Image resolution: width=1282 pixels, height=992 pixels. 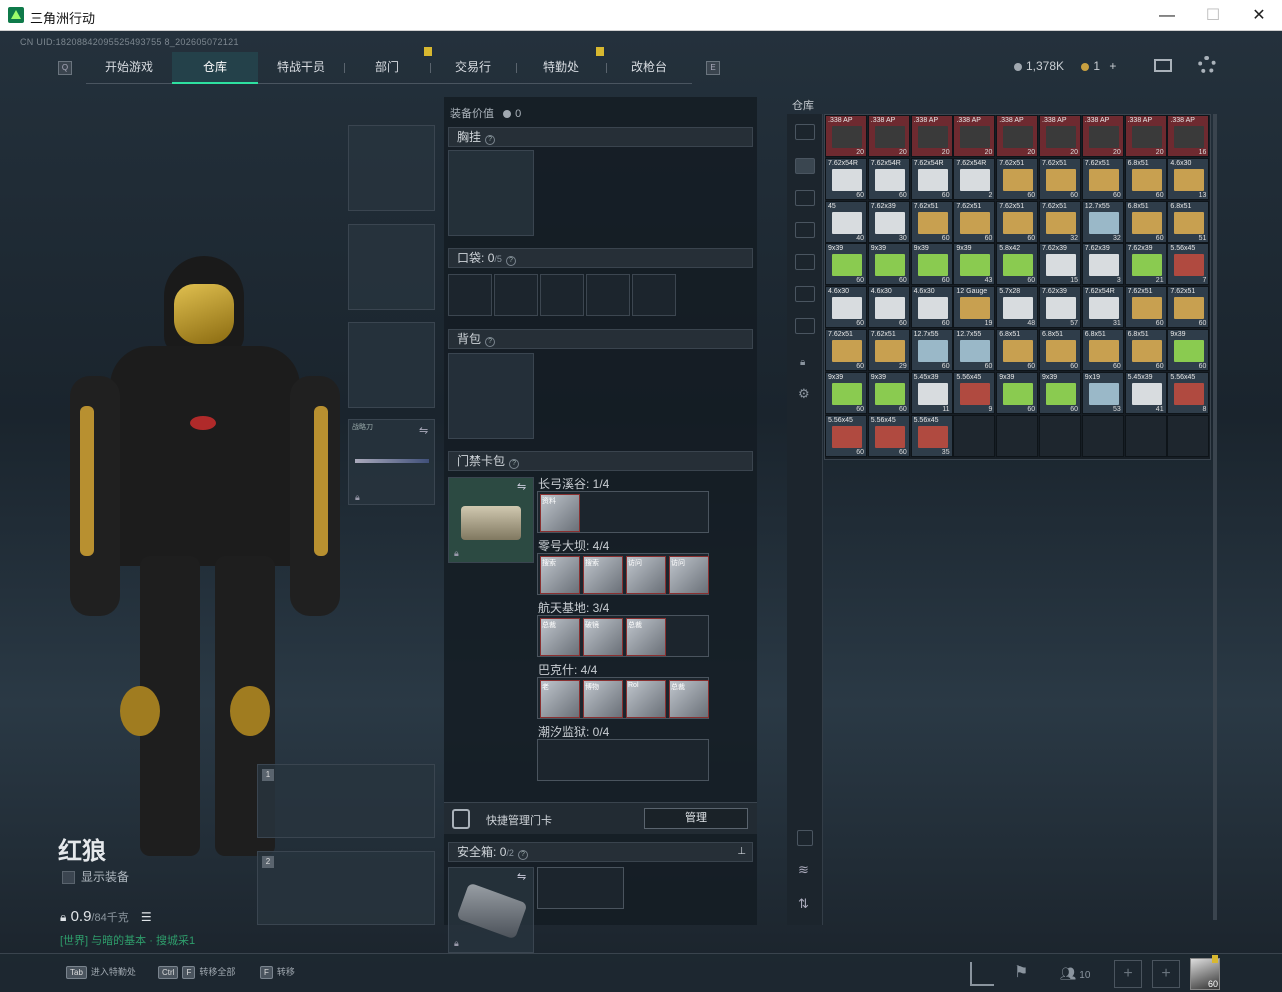 I want to click on keycard-item: 总裁, so click(x=689, y=699).